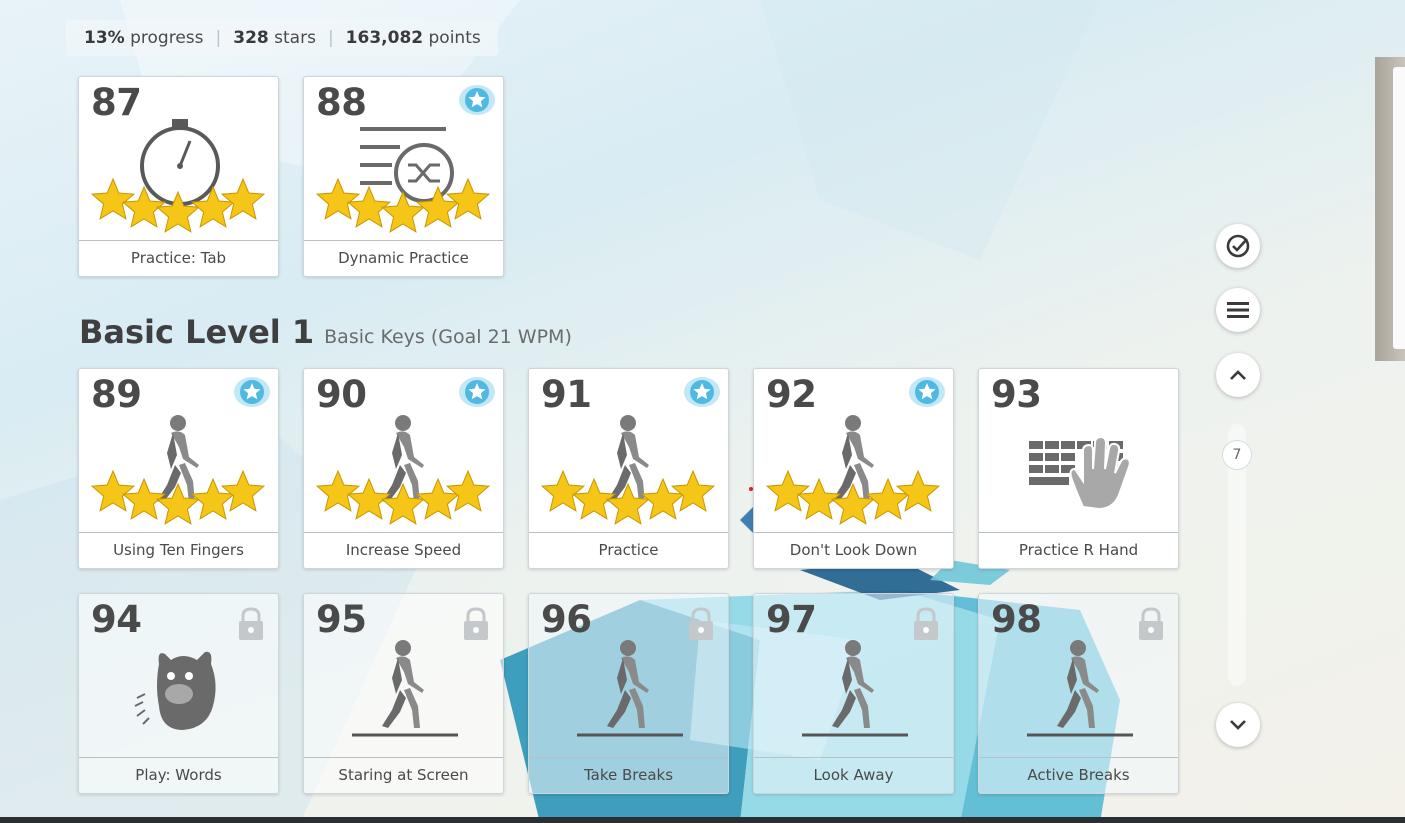 The width and height of the screenshot is (1405, 823). What do you see at coordinates (448, 337) in the screenshot?
I see `section-subtitle: Basic Keys (Goal 21 WPM)` at bounding box center [448, 337].